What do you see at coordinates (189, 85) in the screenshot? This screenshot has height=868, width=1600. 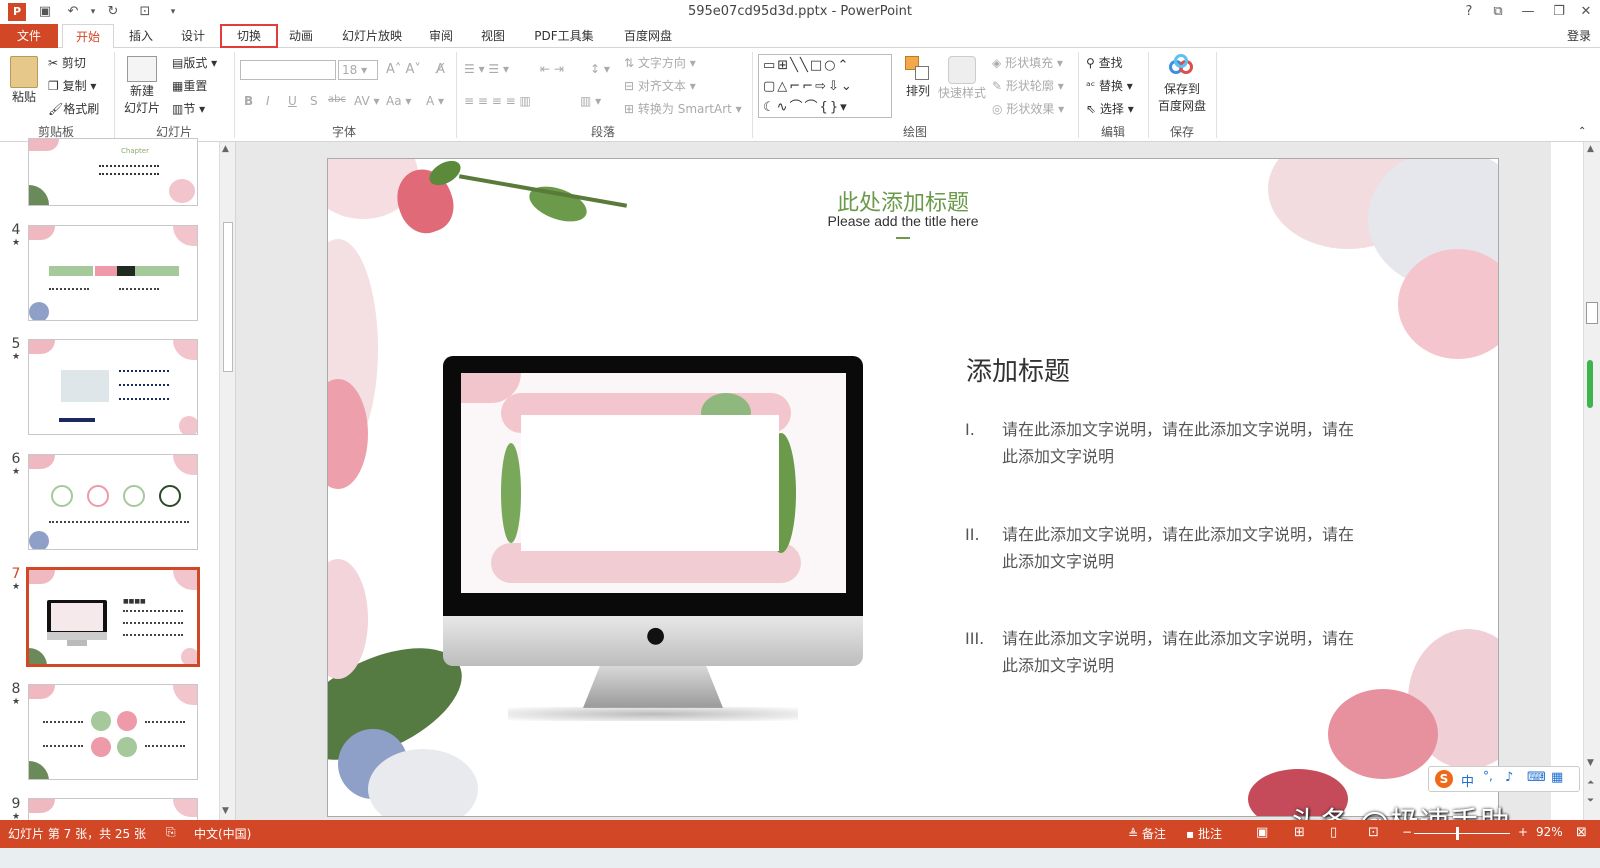 I see `reset-button: ▦重置` at bounding box center [189, 85].